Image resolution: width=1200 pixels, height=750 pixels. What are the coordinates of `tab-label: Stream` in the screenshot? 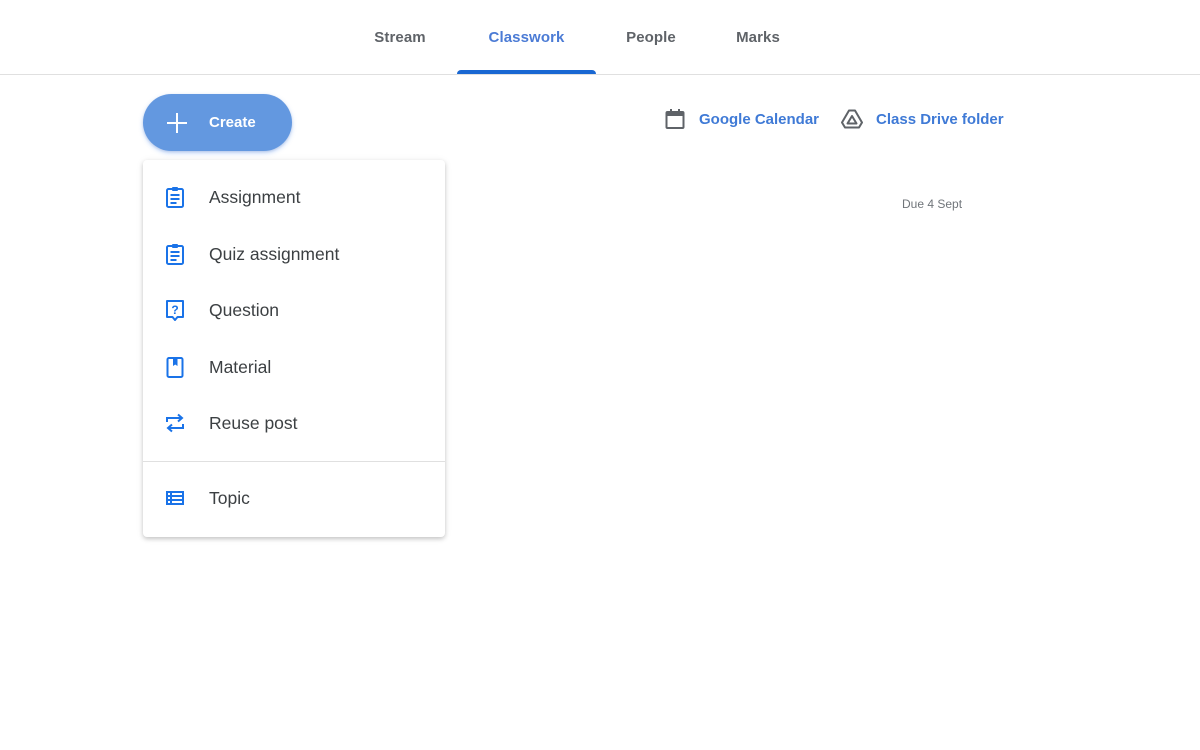 It's located at (400, 37).